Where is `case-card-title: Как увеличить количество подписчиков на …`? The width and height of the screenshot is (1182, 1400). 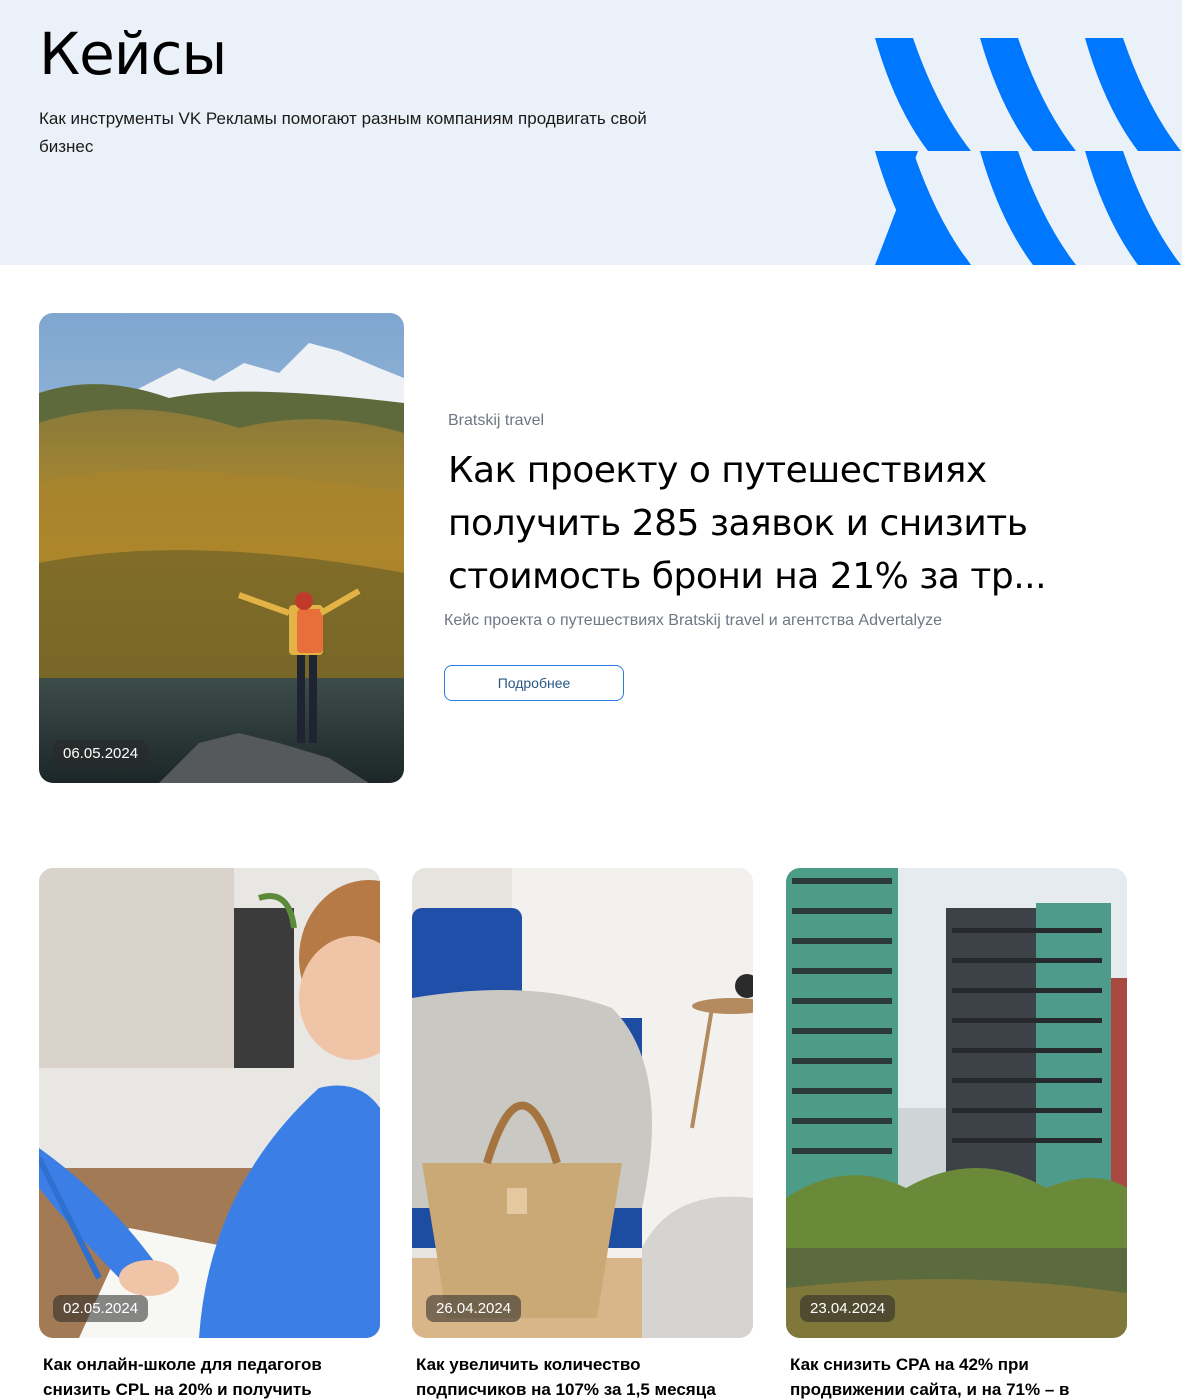 case-card-title: Как увеличить количество подписчиков на … is located at coordinates (582, 1376).